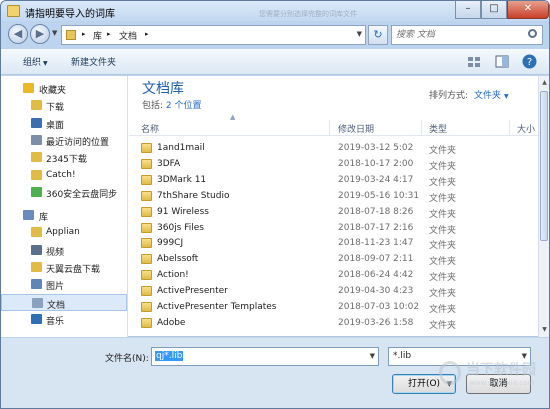 The width and height of the screenshot is (550, 409). I want to click on star-icon, so click(28, 88).